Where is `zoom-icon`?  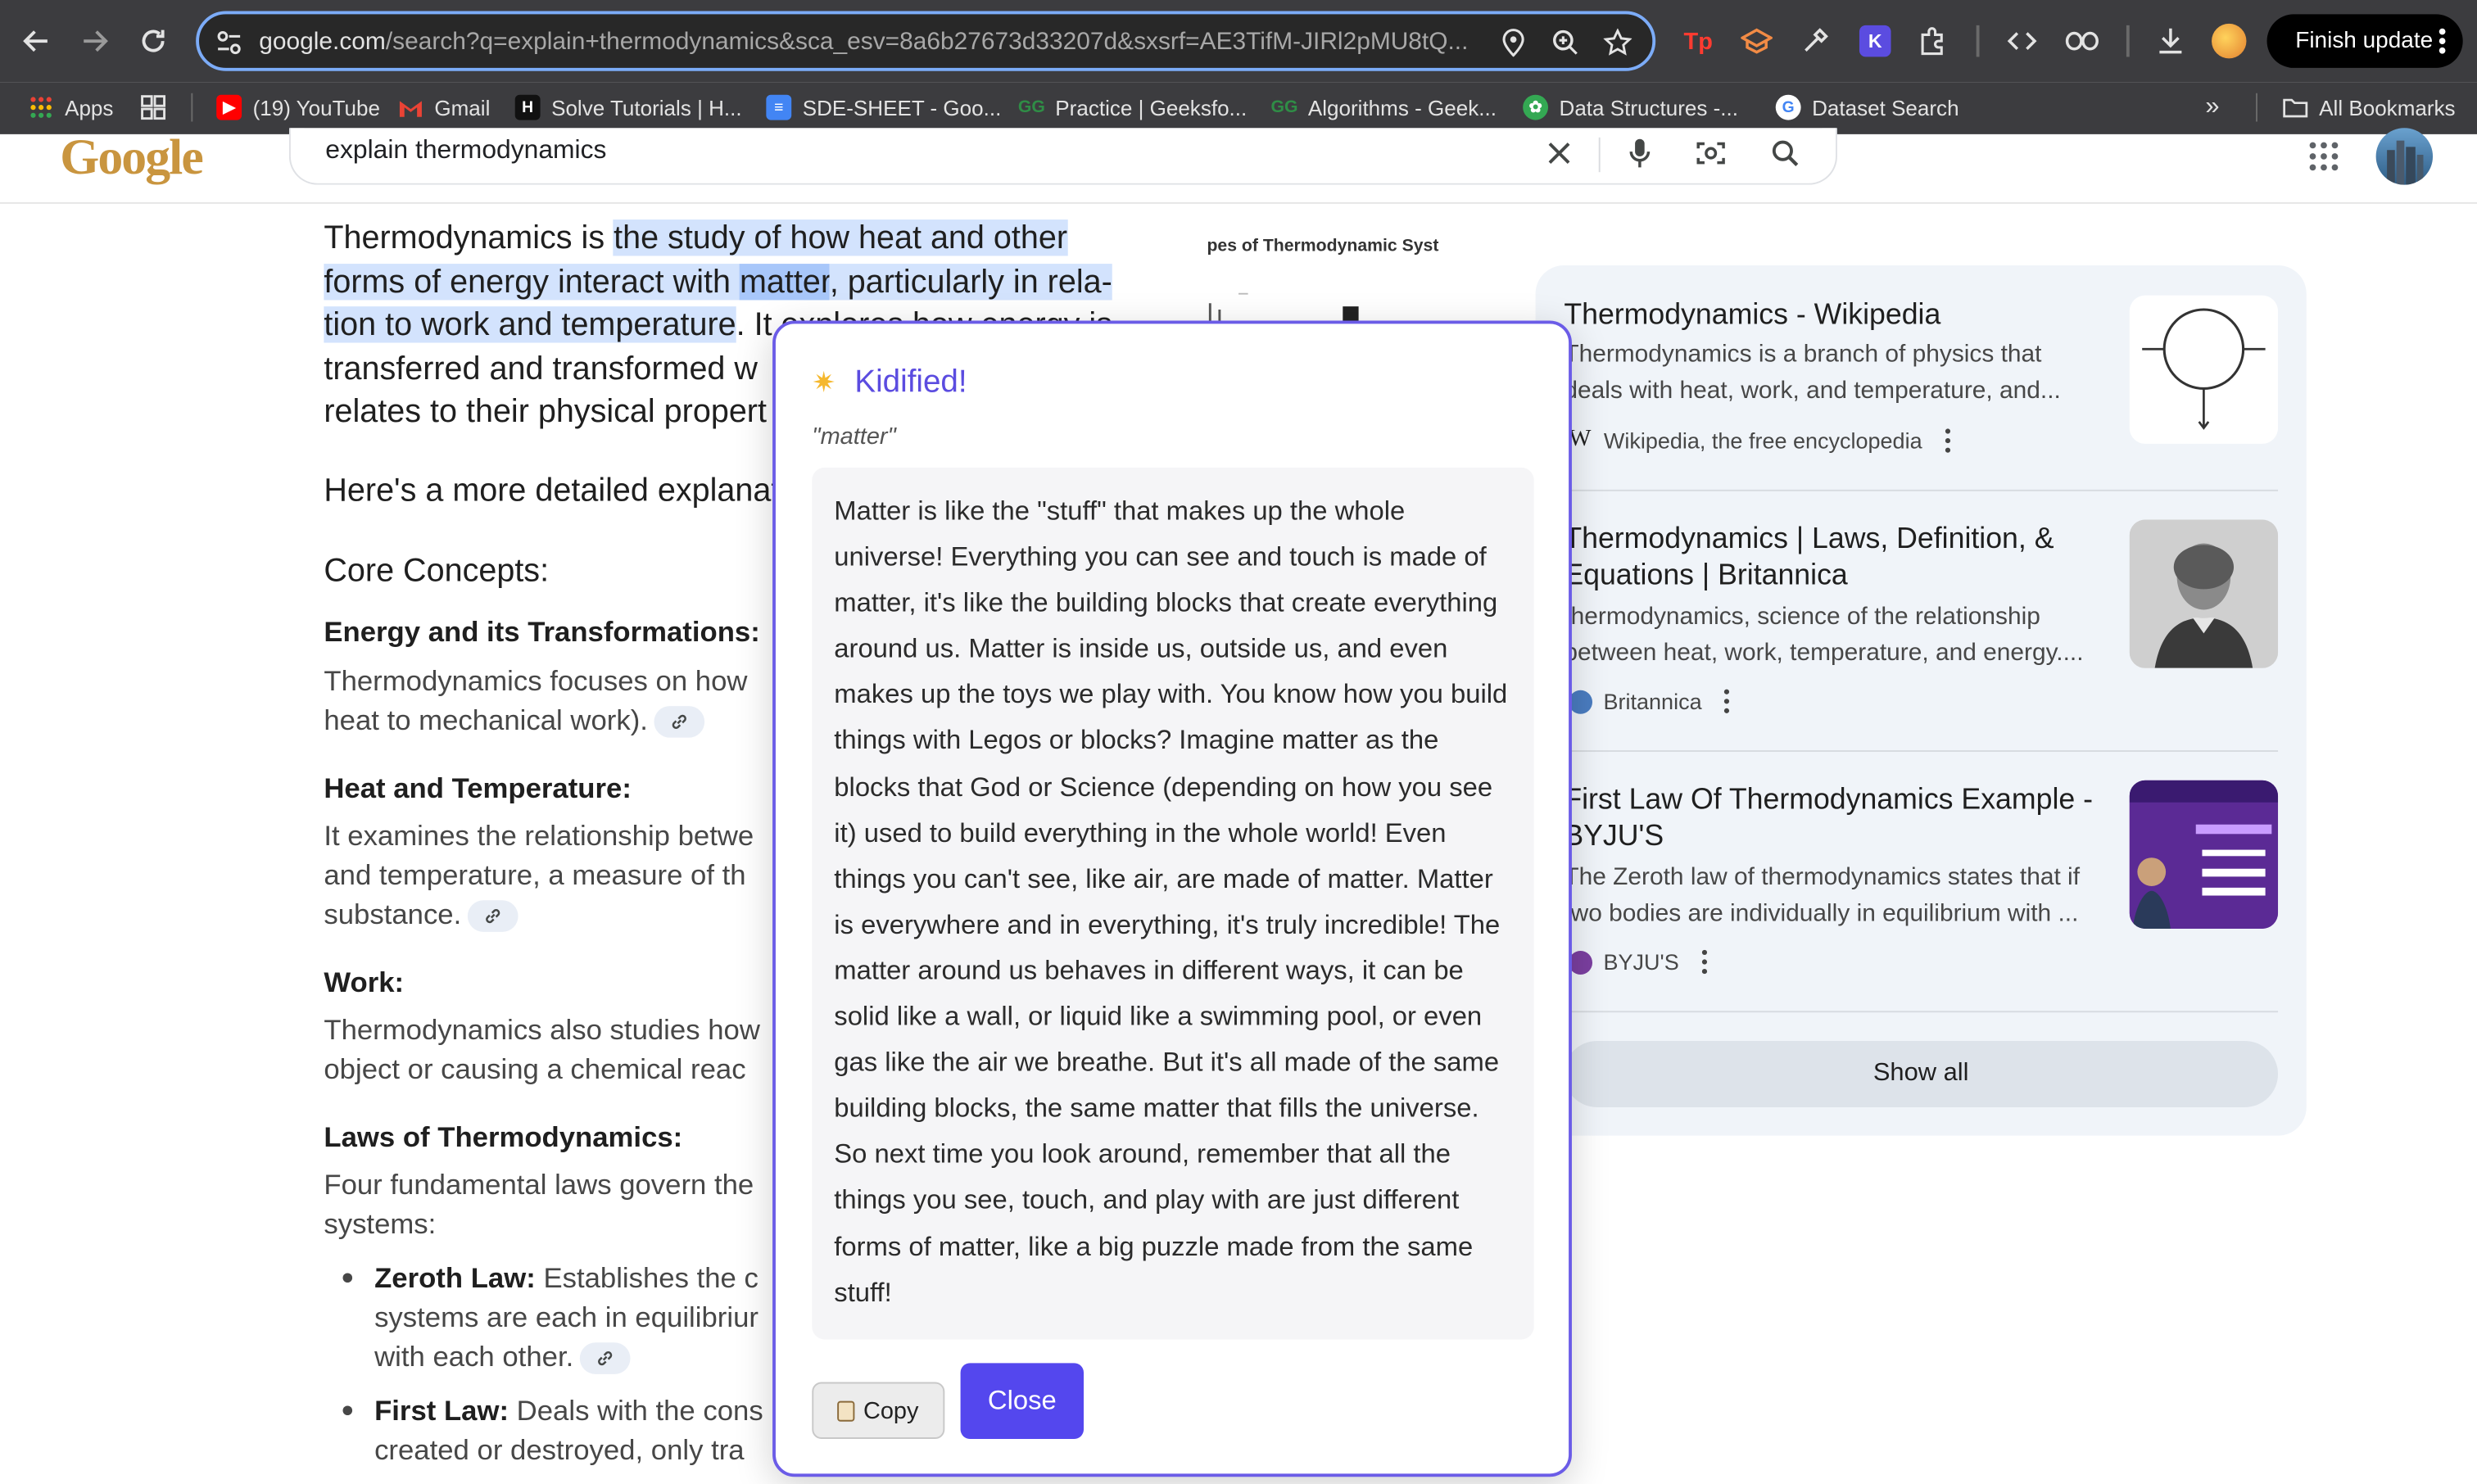 zoom-icon is located at coordinates (1566, 43).